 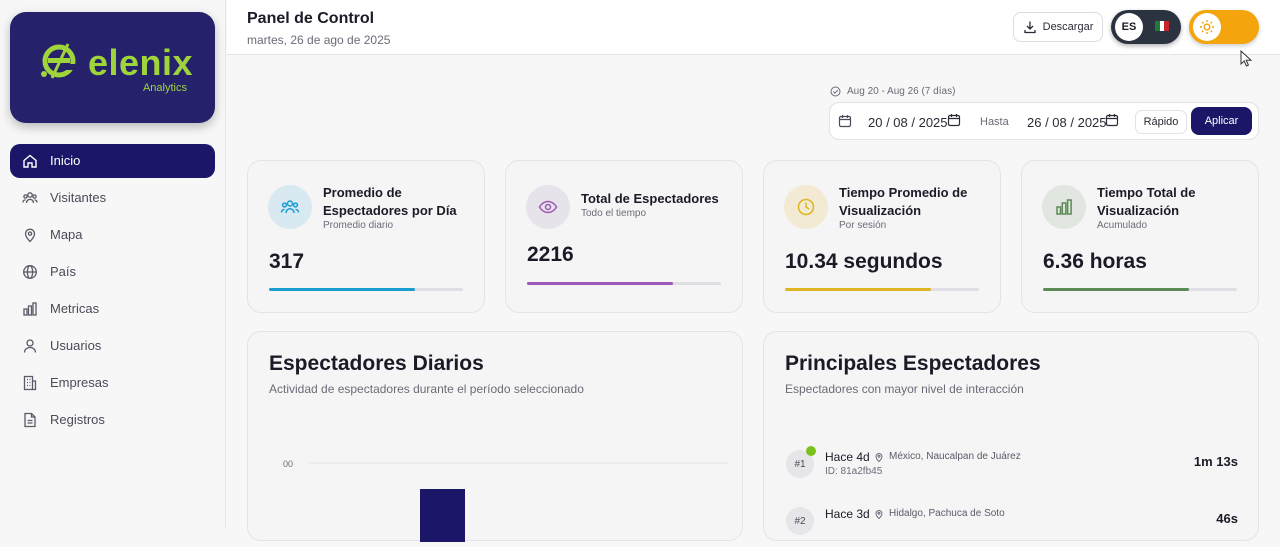 What do you see at coordinates (1161, 122) in the screenshot?
I see `quick-range-button: Rápido` at bounding box center [1161, 122].